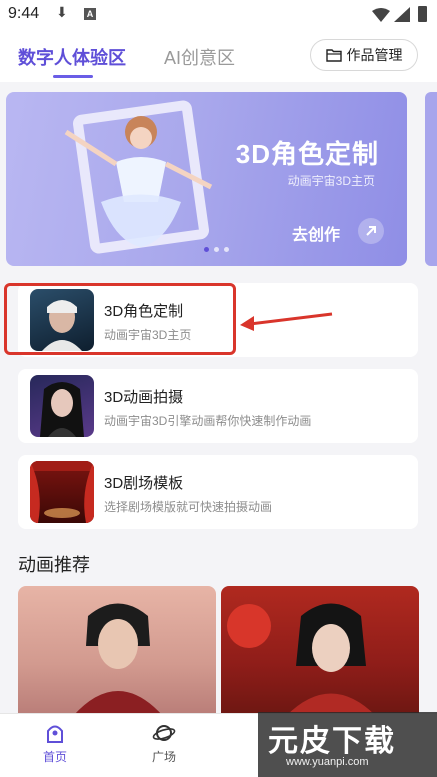 The image size is (437, 777). I want to click on tab-ai-creative: AI创意区, so click(199, 57).